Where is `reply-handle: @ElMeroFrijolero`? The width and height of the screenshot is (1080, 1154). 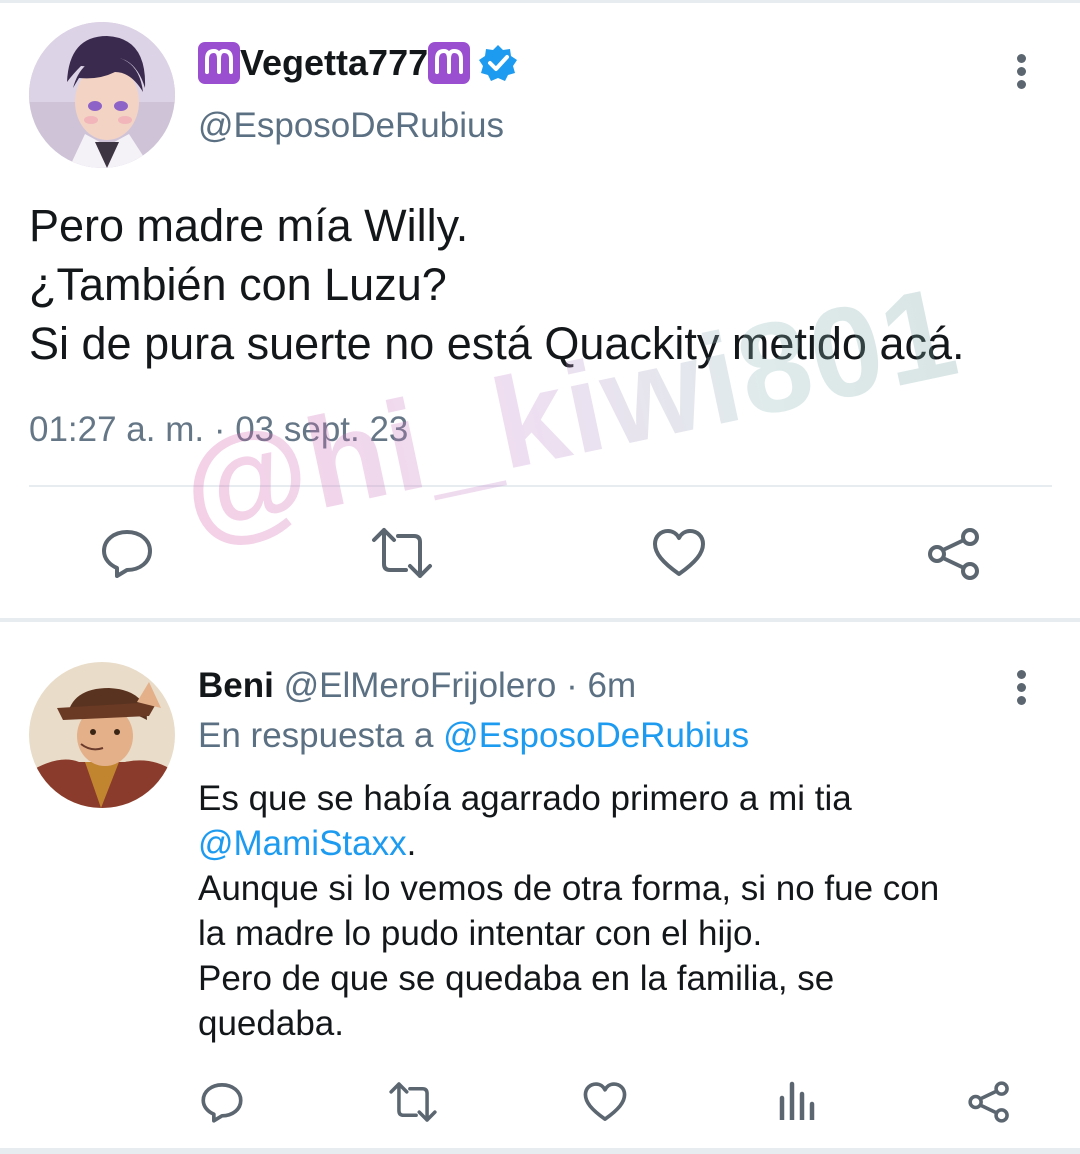 reply-handle: @ElMeroFrijolero is located at coordinates (420, 685).